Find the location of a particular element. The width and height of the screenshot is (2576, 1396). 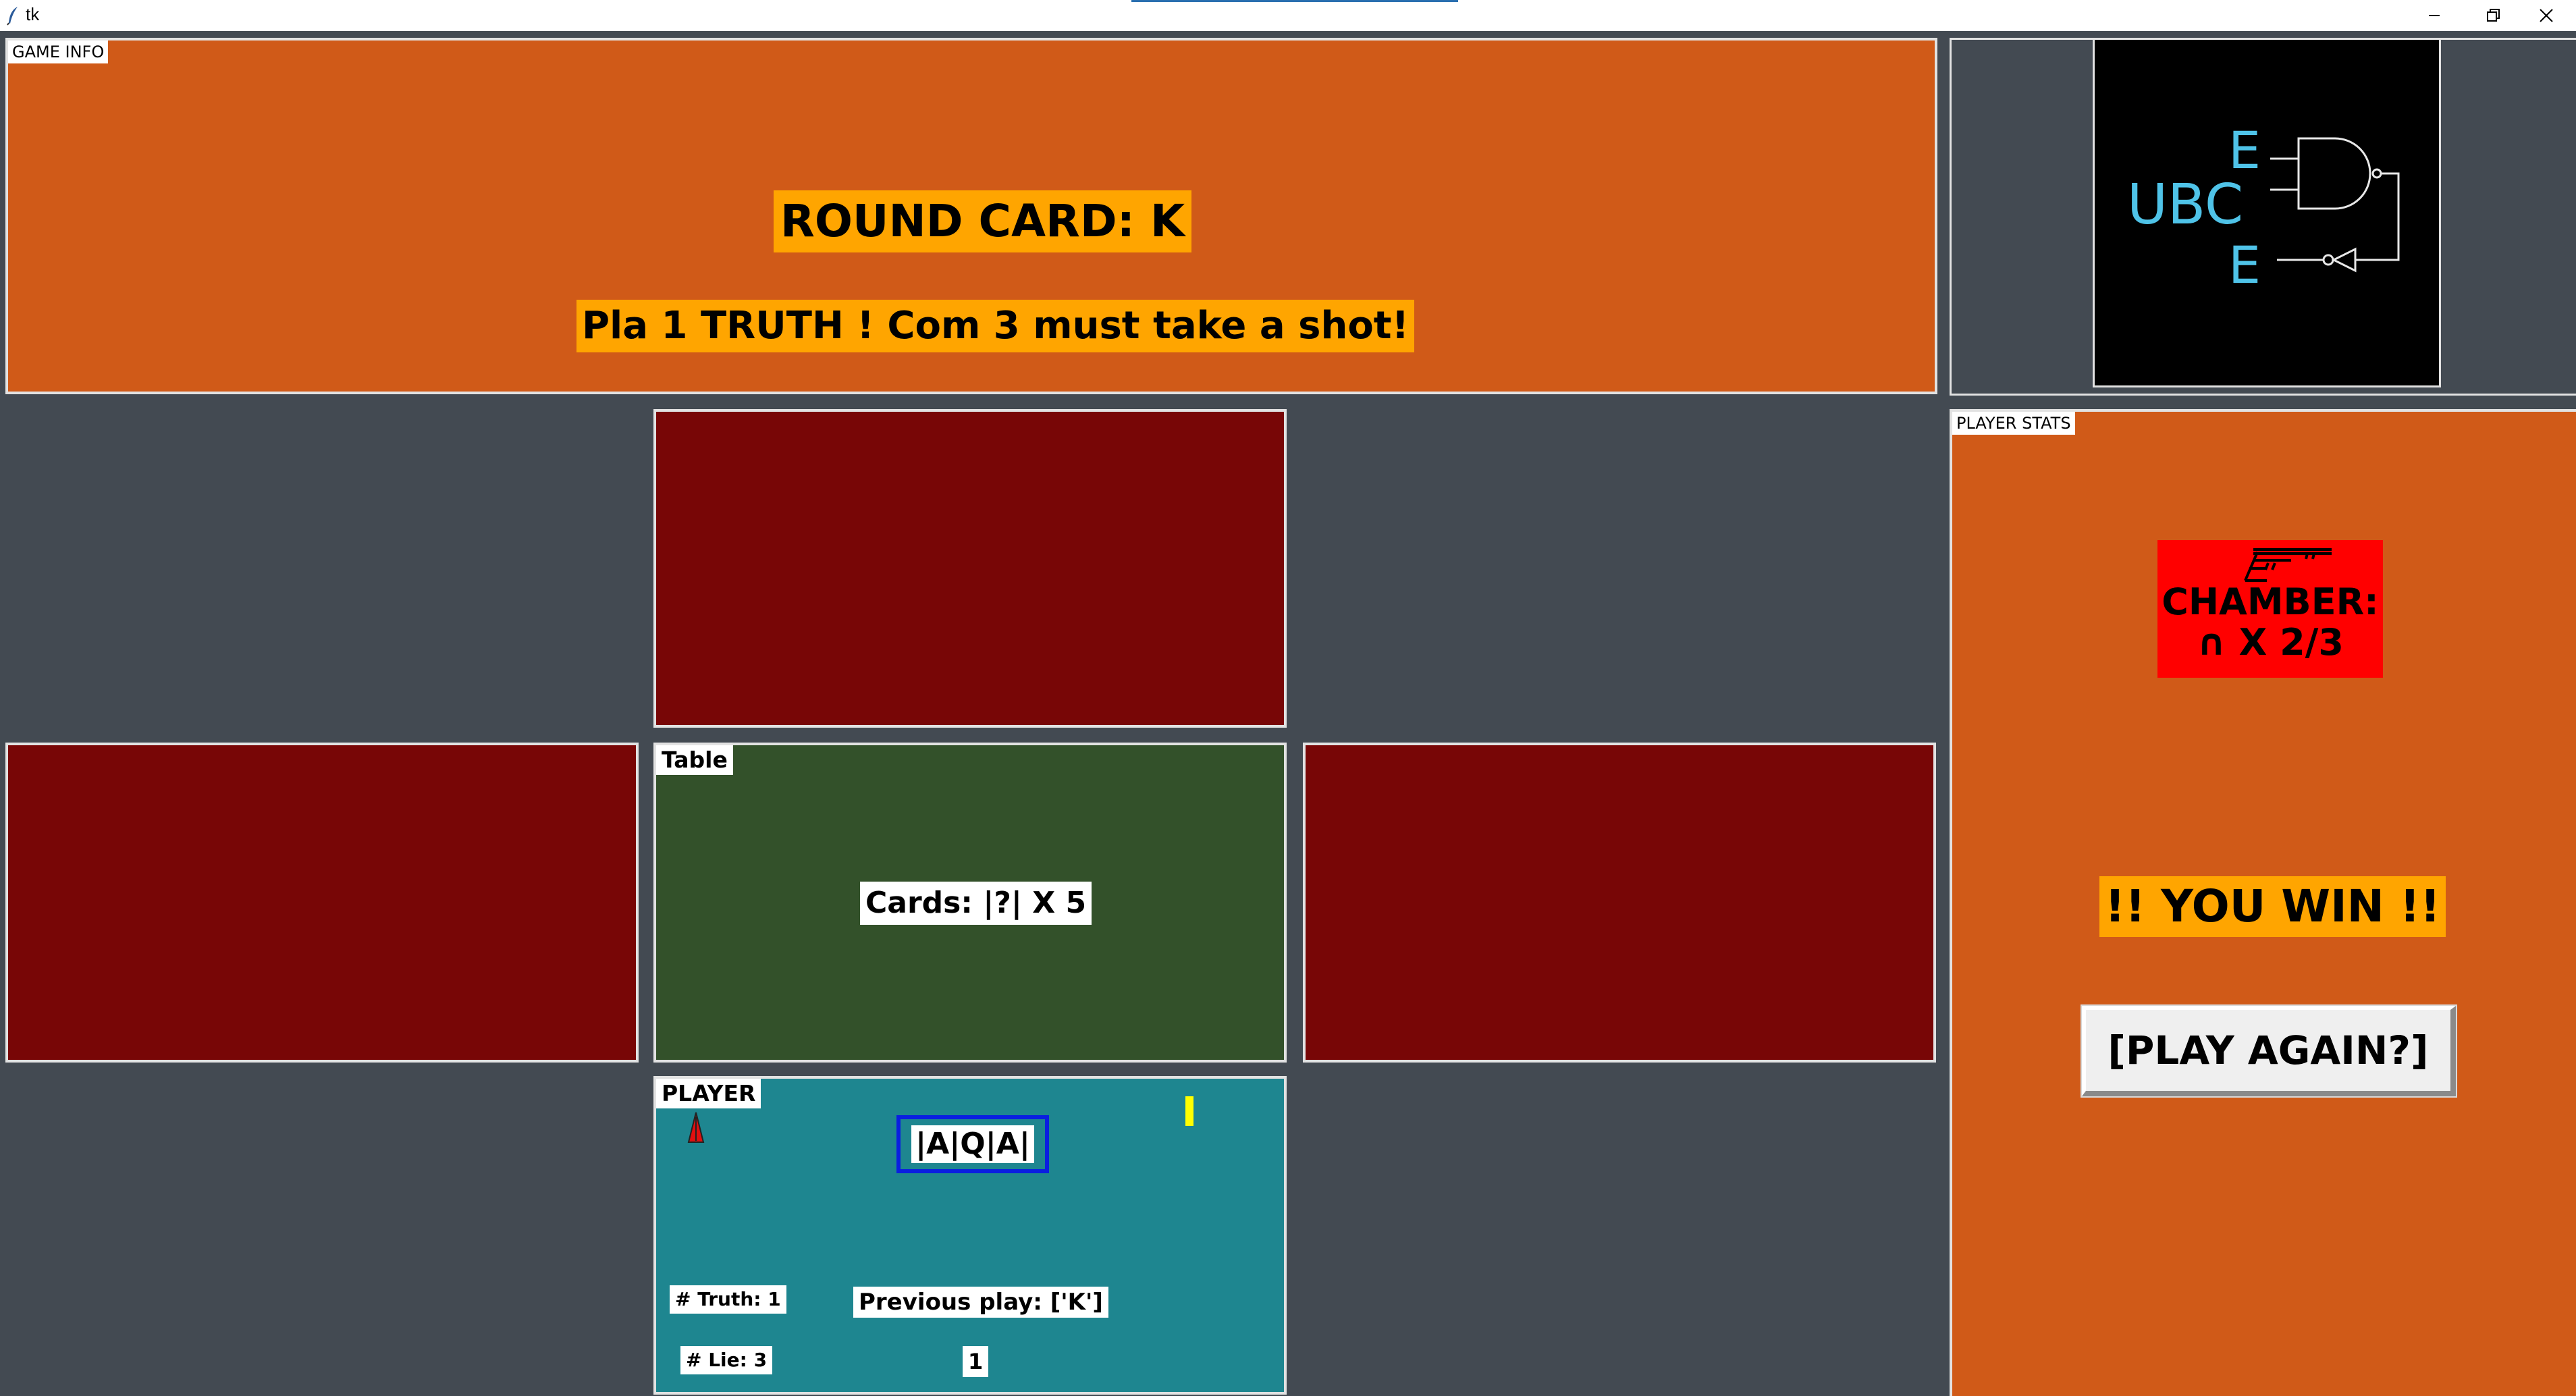

feather-icon is located at coordinates (13, 15).